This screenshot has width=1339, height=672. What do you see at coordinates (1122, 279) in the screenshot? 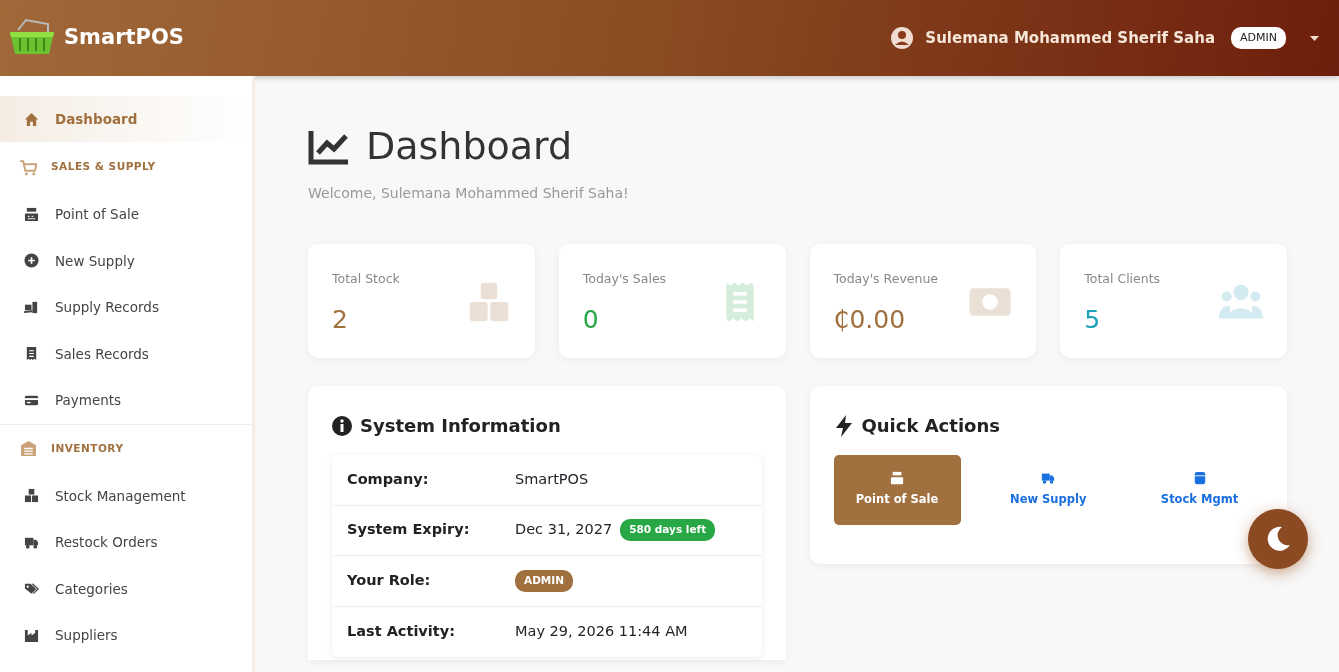
I see `stat-label: Total Clients` at bounding box center [1122, 279].